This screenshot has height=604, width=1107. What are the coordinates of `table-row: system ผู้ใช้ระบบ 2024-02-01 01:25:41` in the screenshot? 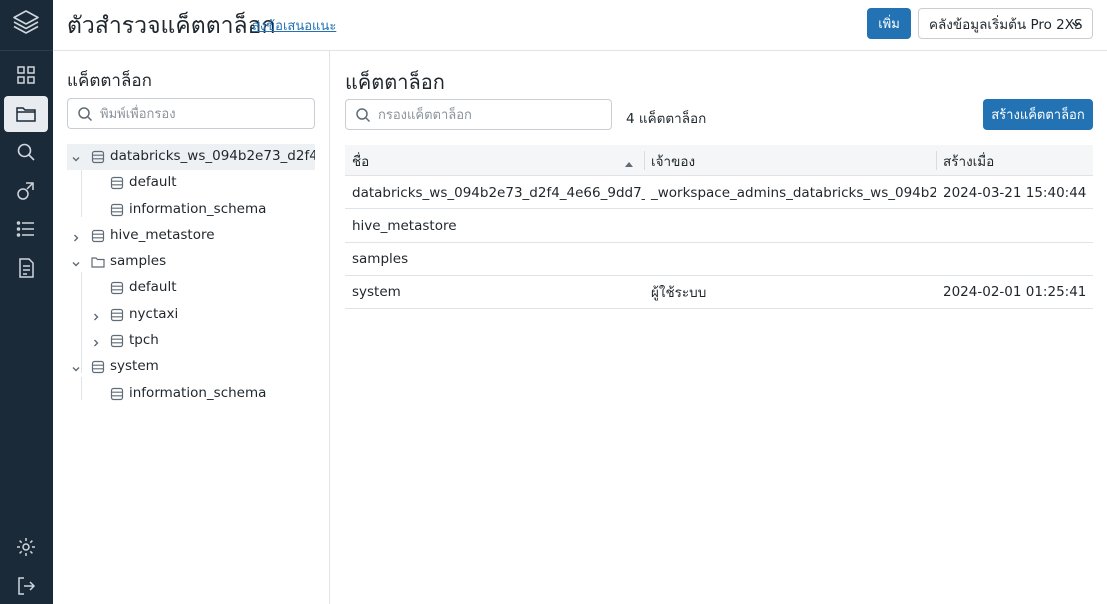 It's located at (719, 293).